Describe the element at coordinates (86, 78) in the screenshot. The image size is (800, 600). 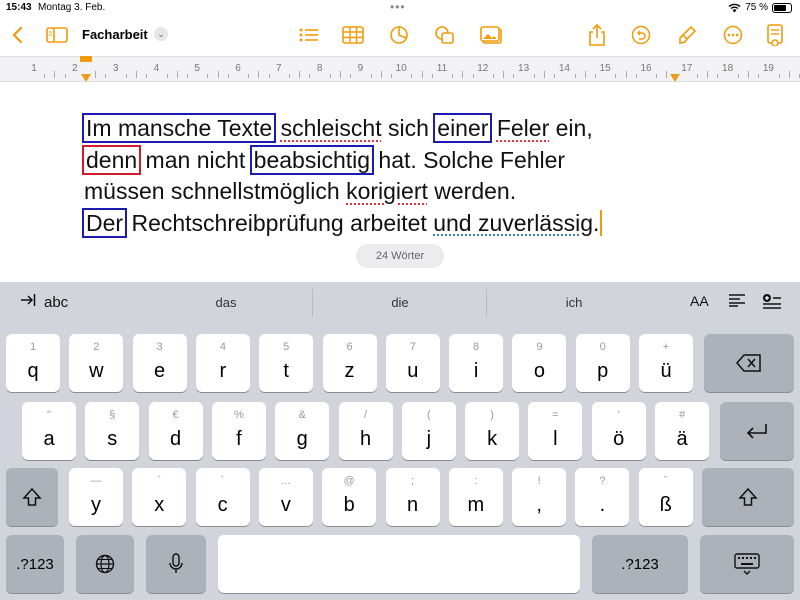
I see `ruler-left-indent-marker` at that location.